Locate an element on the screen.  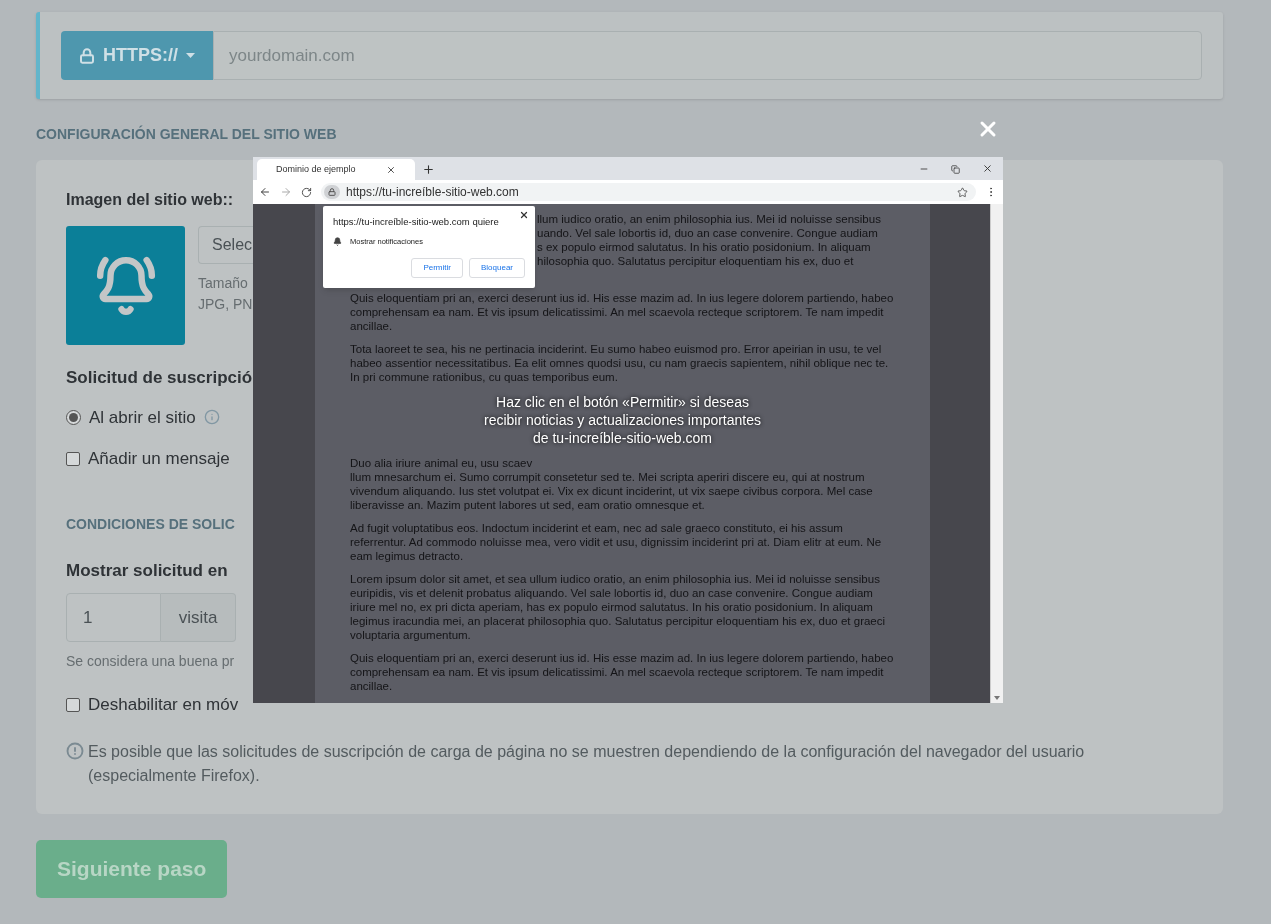
body-paragraph: Lorem ipsum dolor sit amet, et sea ullum iudico oratio, an enim philosophia ius. Mei id noluisse sensibus euripidis, vis et delenit probatus aliquando. Vel sale lobortis id, duo an case convenire. Congue audiam iriure mel no, ex pri dicta aperiam, has ex populo eirmod salutatus. In his oratio posidonium. In aliquam legimus iracundia mei, an placerat philosophia quo. Salutatus percipitur eloquentiam his ex, duo et graeci voluptaria argumentum. is located at coordinates (618, 607).